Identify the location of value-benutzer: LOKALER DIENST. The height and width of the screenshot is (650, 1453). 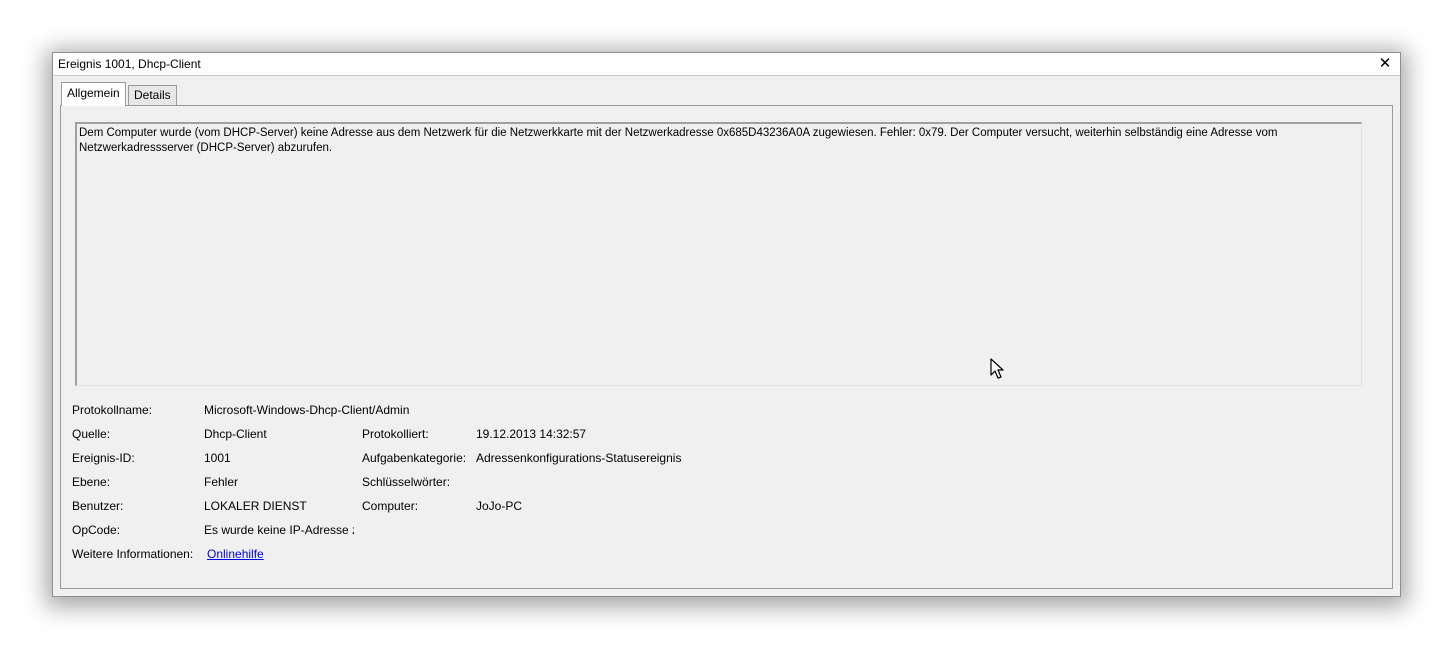
(255, 506).